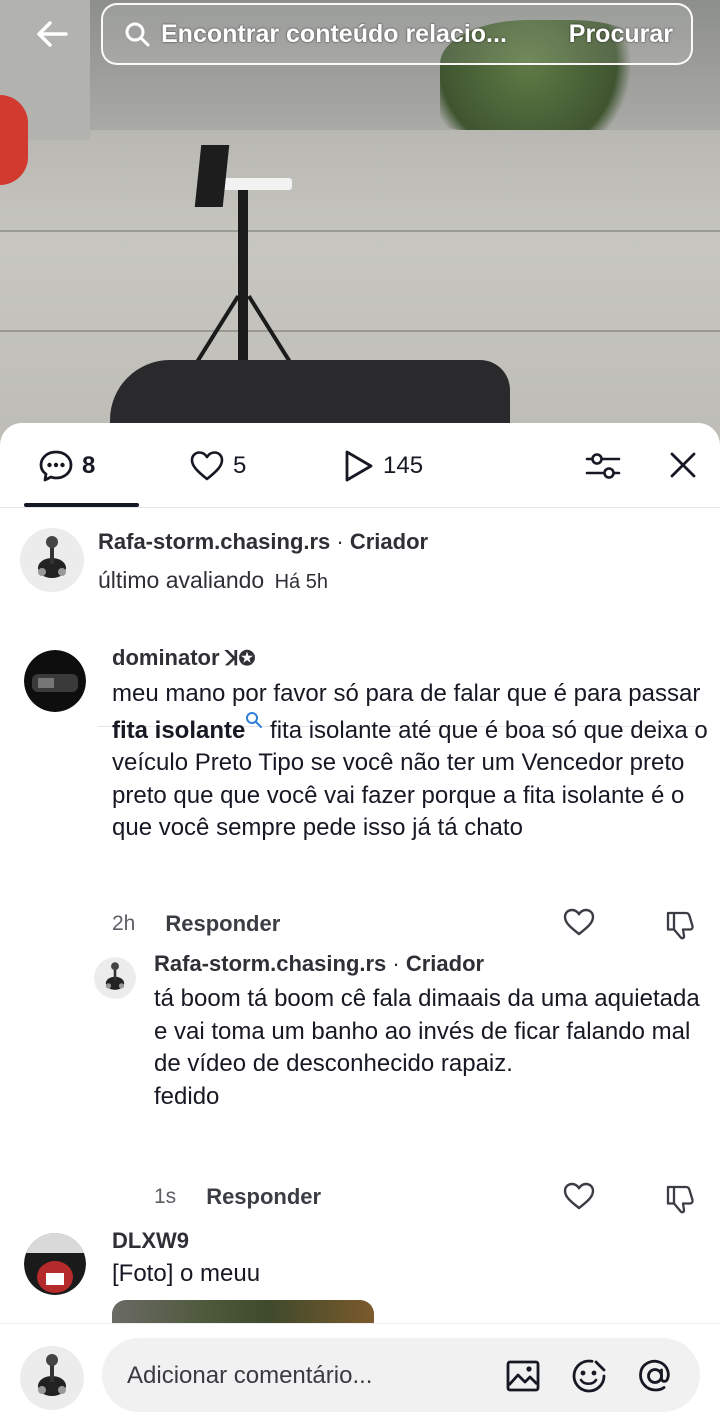  Describe the element at coordinates (165, 1196) in the screenshot. I see `reply-time: 1s` at that location.